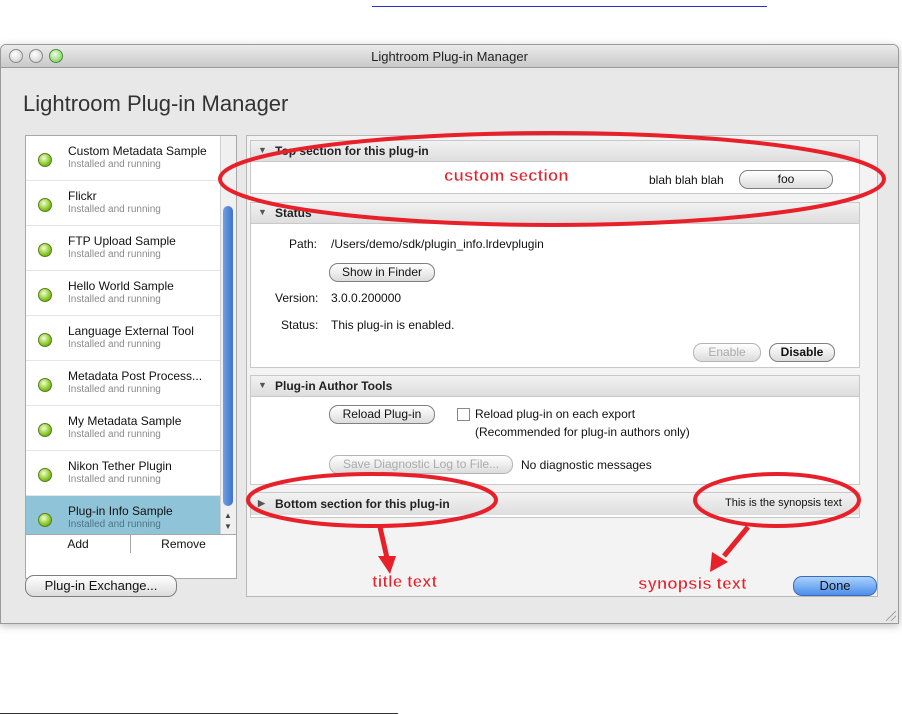  What do you see at coordinates (506, 176) in the screenshot?
I see `custom-section-annotation: custom section` at bounding box center [506, 176].